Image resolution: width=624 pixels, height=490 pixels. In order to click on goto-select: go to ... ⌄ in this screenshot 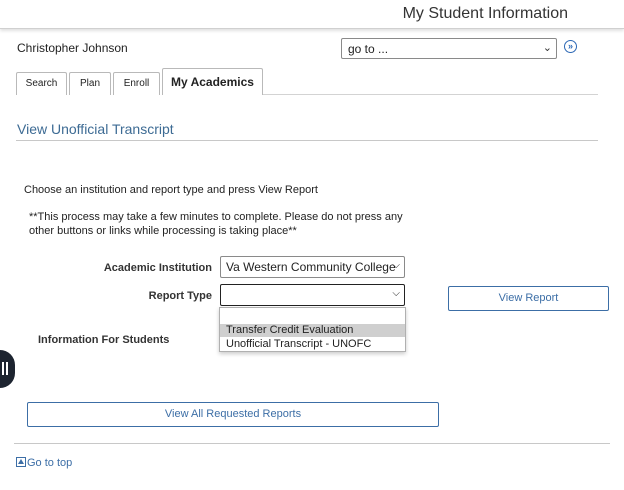, I will do `click(449, 48)`.